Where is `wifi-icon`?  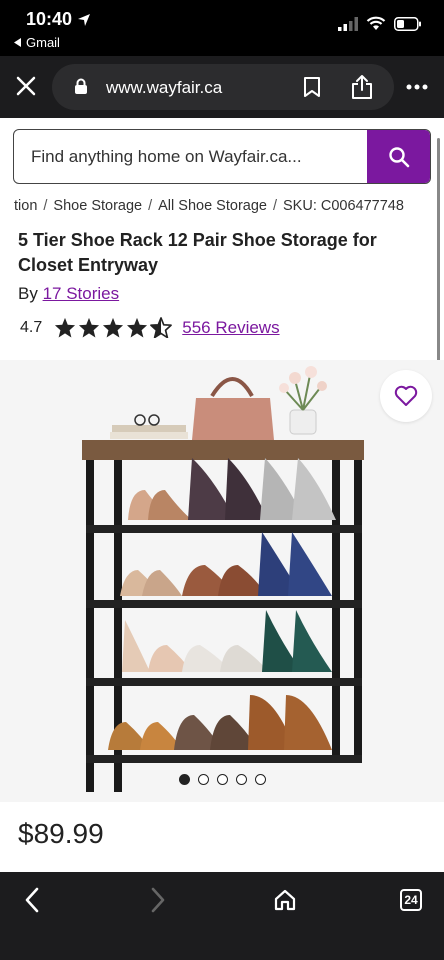 wifi-icon is located at coordinates (376, 23).